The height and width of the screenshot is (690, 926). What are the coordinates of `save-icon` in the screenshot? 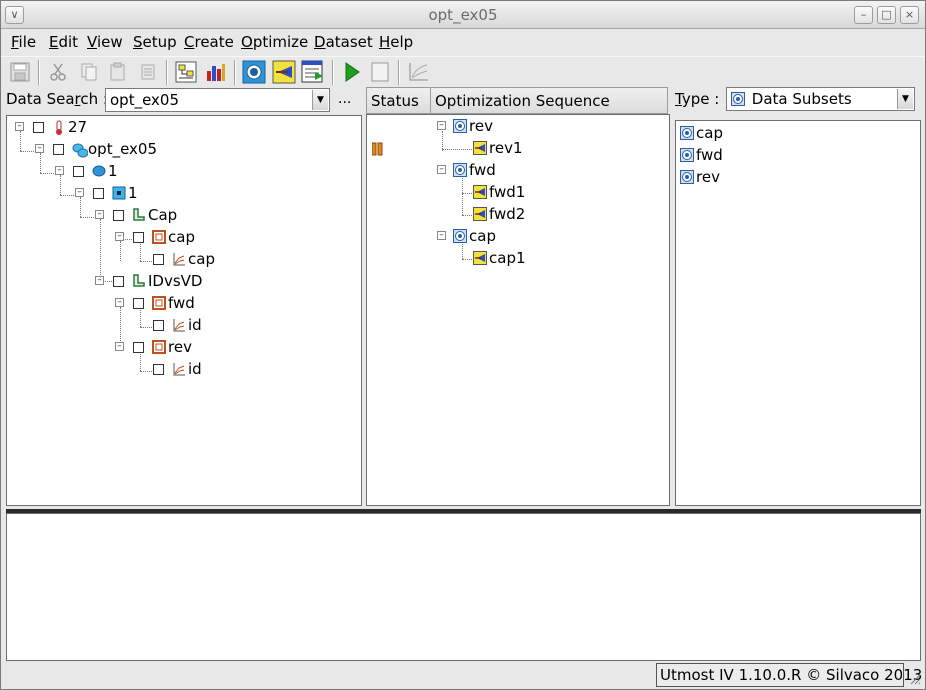 It's located at (20, 72).